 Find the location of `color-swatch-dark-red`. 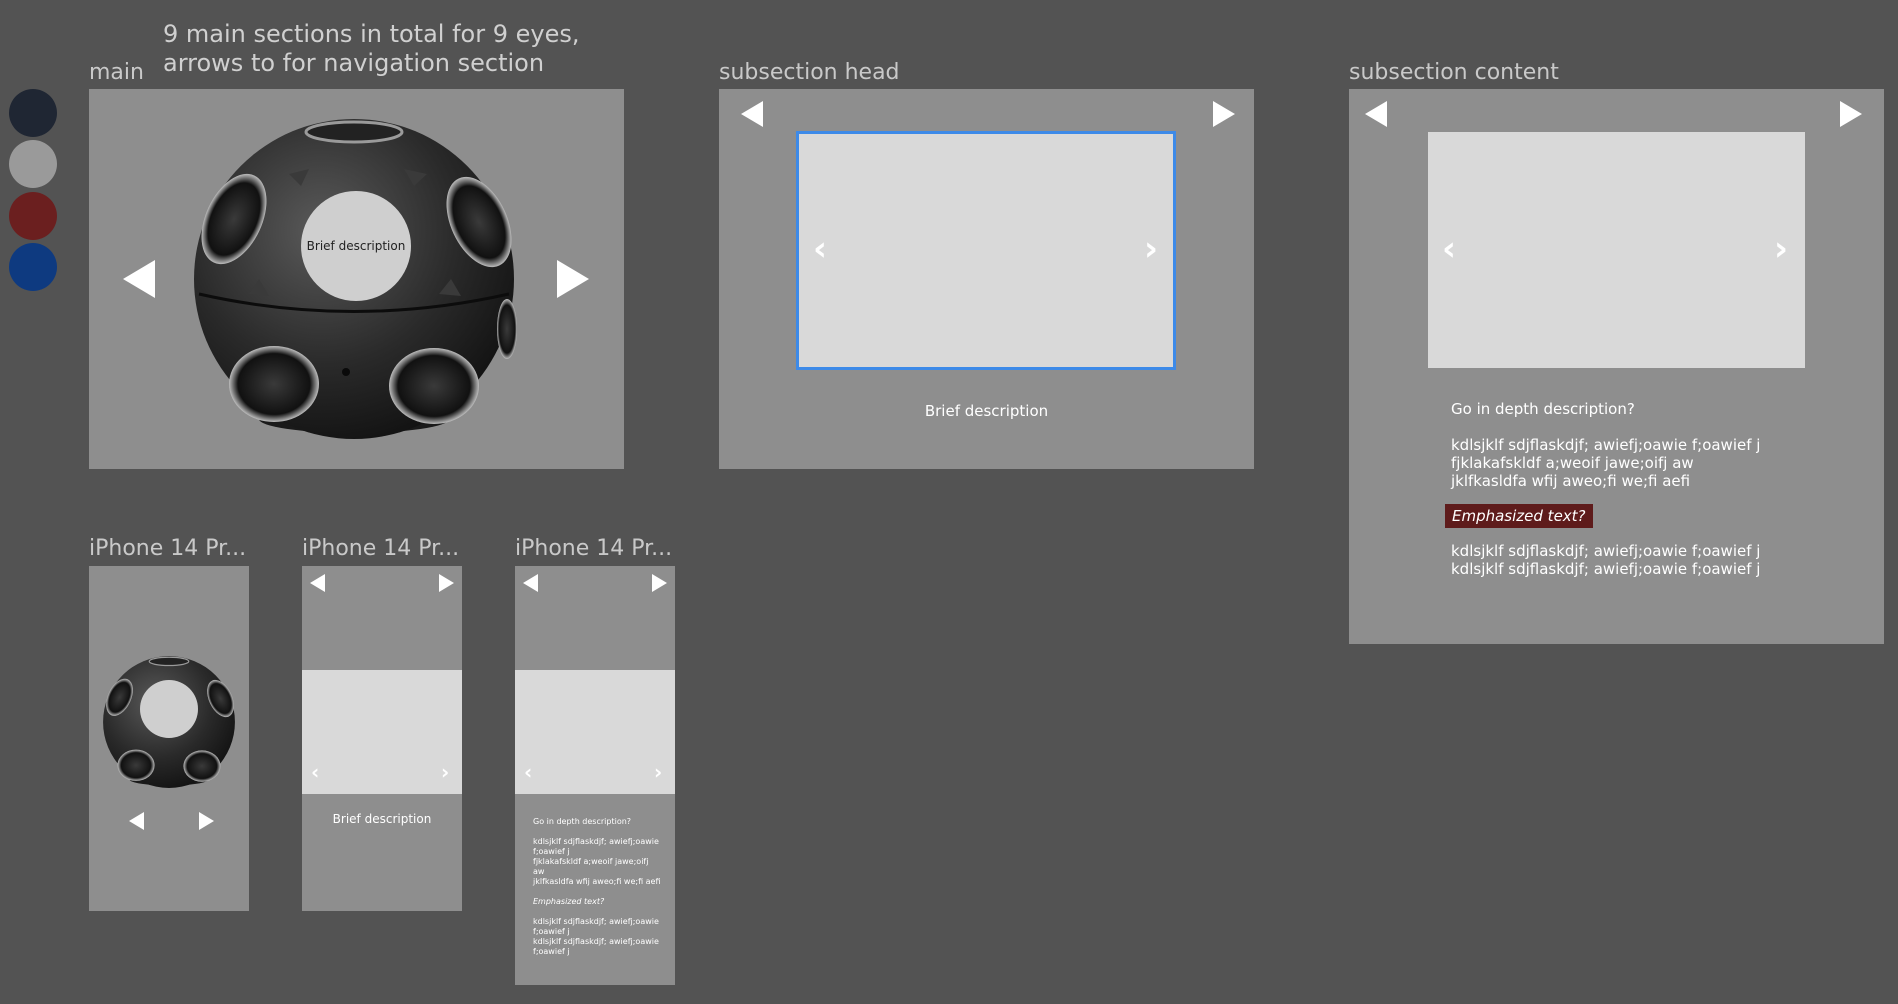

color-swatch-dark-red is located at coordinates (33, 216).